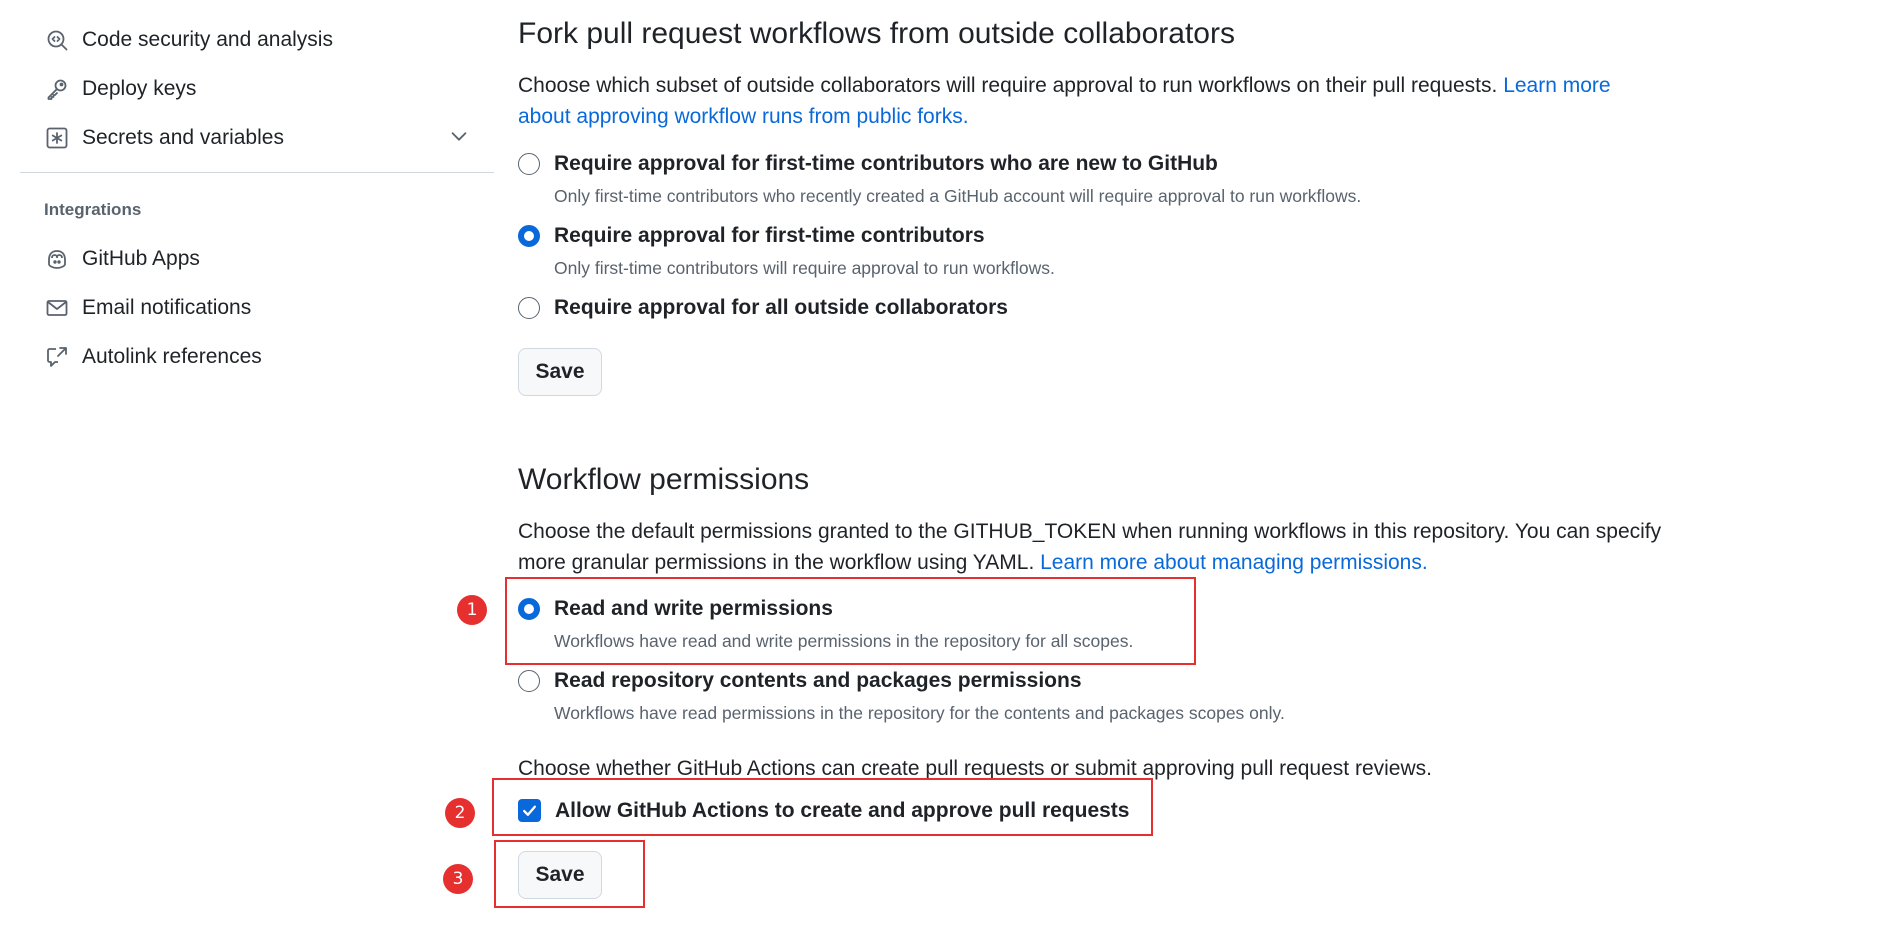 The height and width of the screenshot is (944, 1890). What do you see at coordinates (472, 610) in the screenshot?
I see `annotation-badge-1: 1` at bounding box center [472, 610].